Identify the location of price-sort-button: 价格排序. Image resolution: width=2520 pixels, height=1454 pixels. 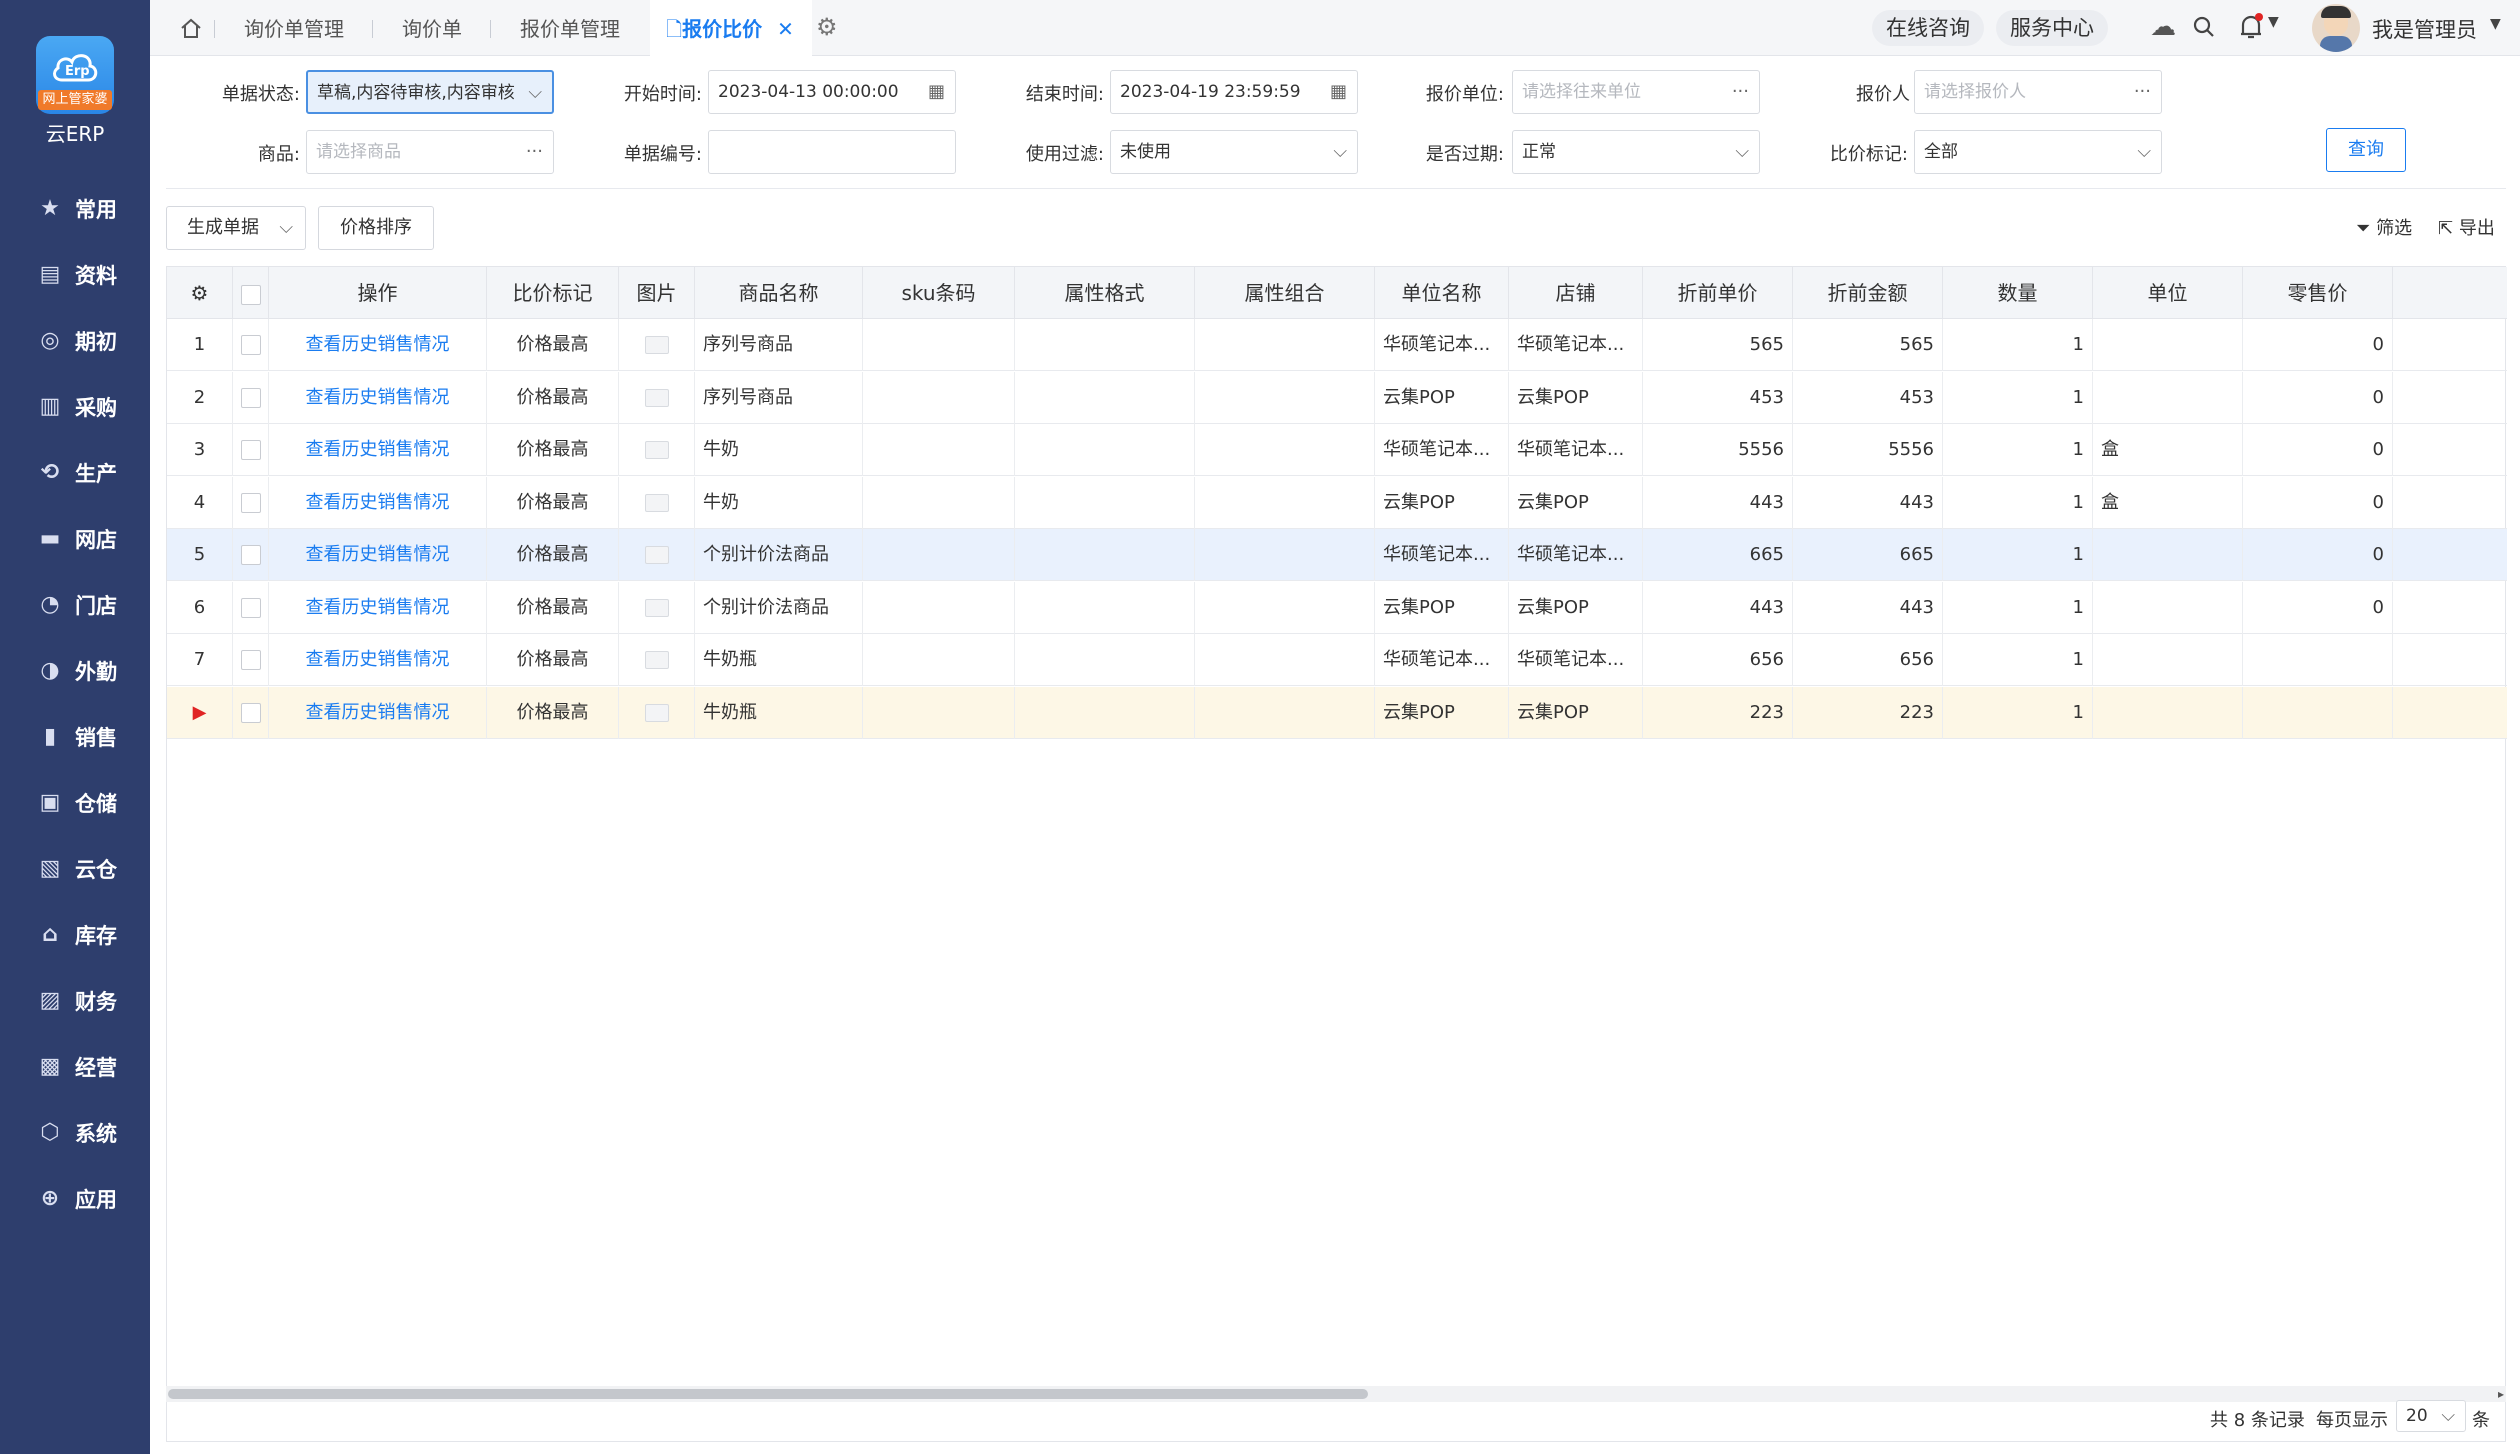
(376, 228).